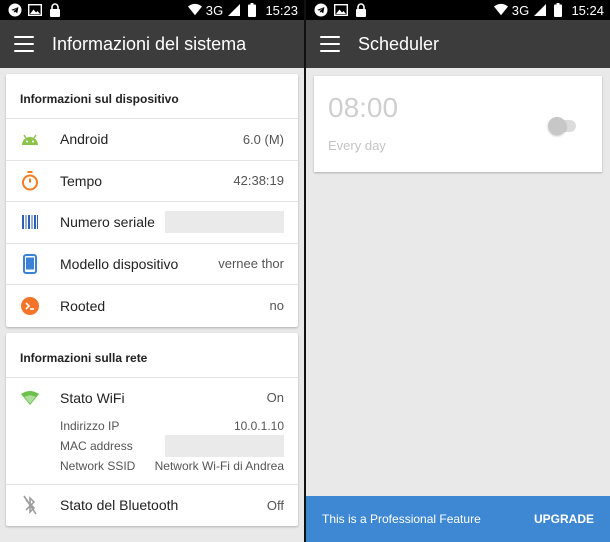 The width and height of the screenshot is (610, 542). I want to click on redacted-serial, so click(224, 222).